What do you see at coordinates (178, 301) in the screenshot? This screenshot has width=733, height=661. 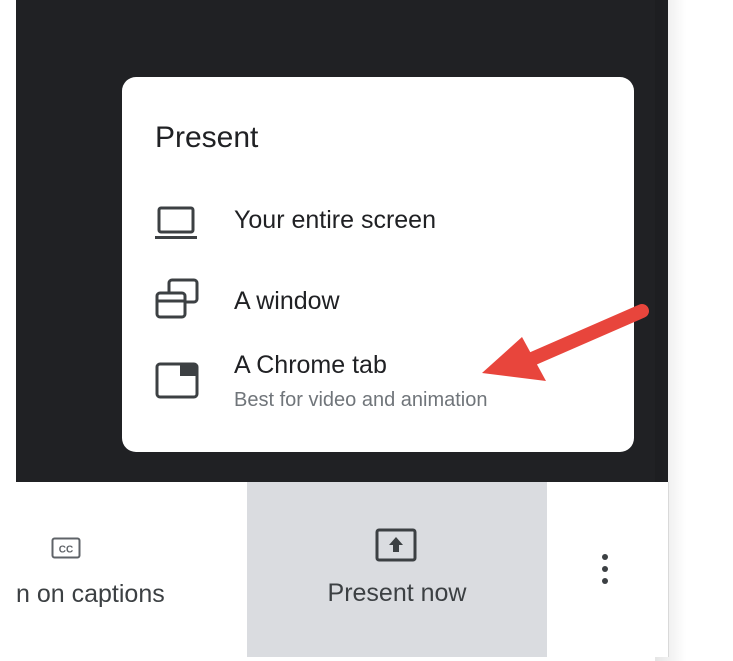 I see `window-icon` at bounding box center [178, 301].